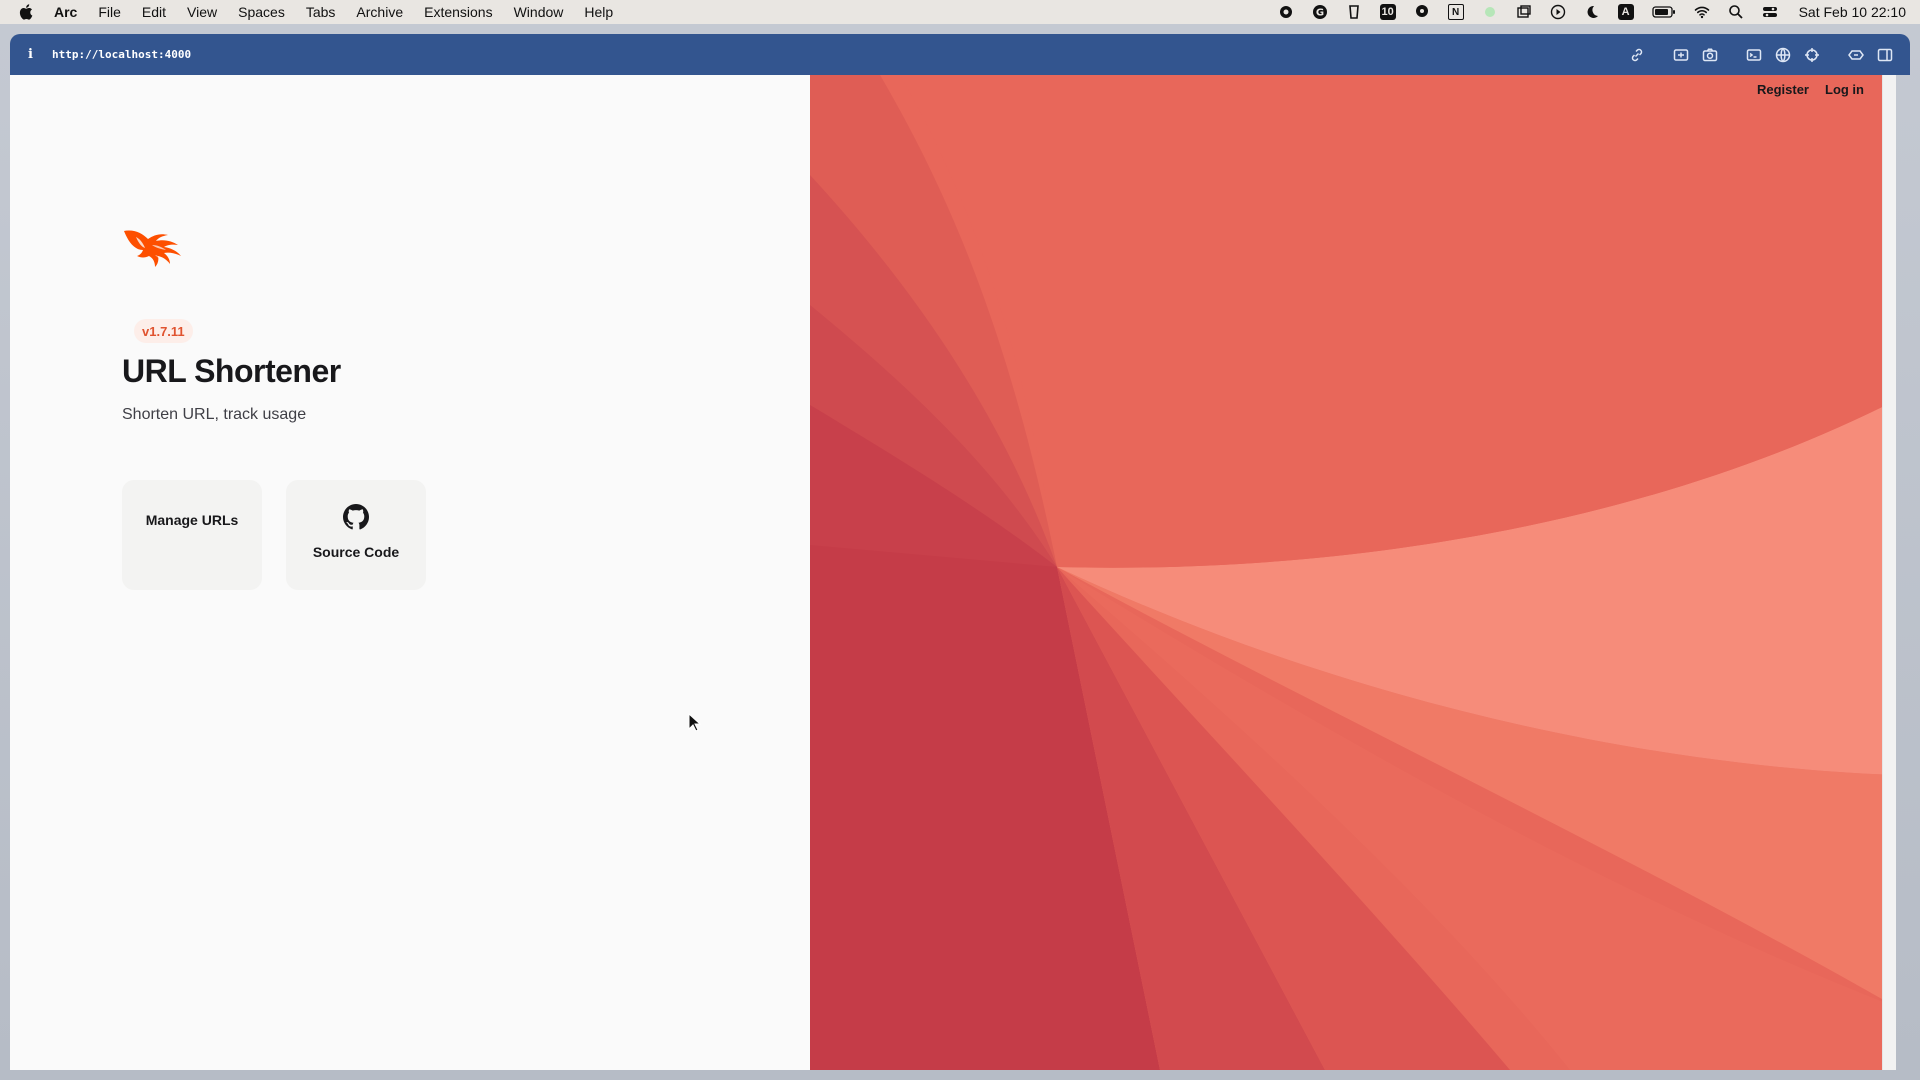  I want to click on grammarly-icon: G, so click(1320, 12).